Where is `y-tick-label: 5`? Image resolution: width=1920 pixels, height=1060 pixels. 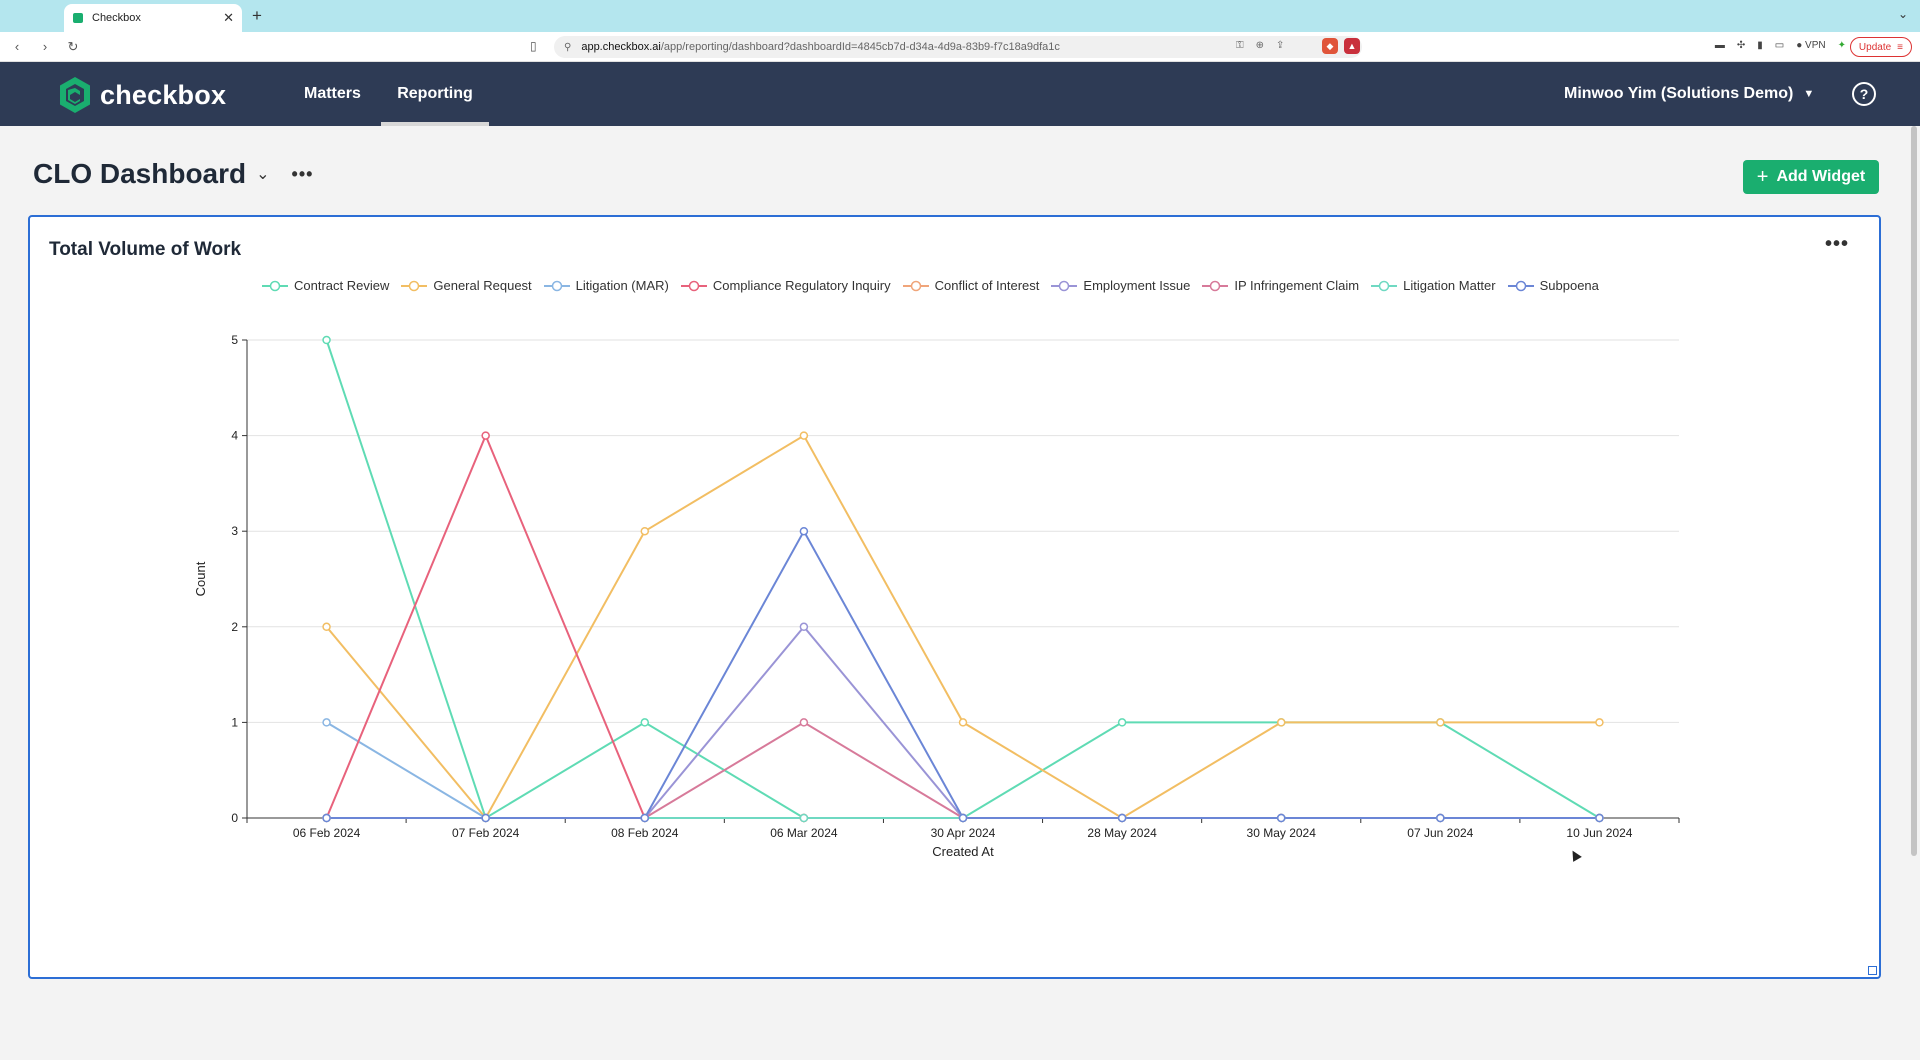
y-tick-label: 5 is located at coordinates (234, 340).